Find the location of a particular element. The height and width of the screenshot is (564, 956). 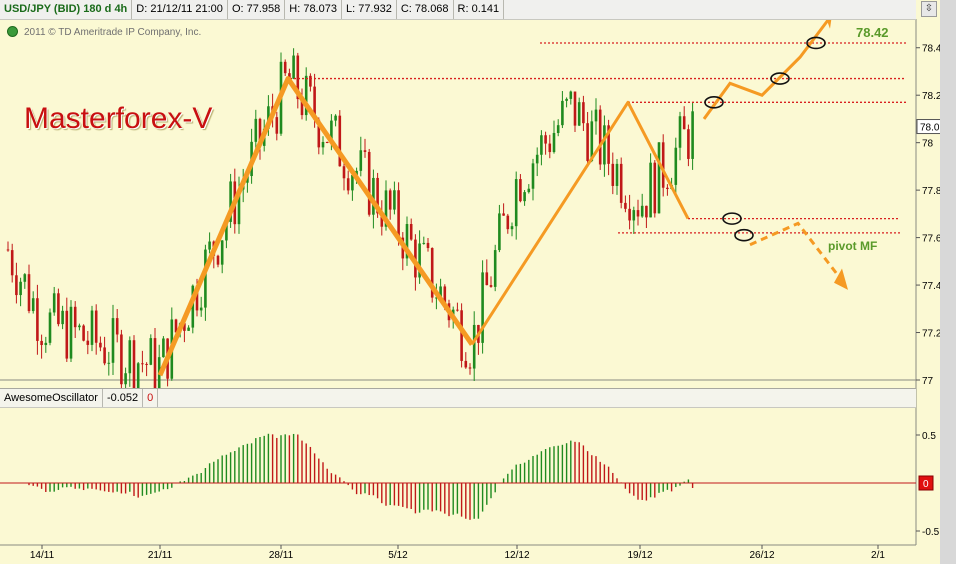

symbol-label: USD/JPY (BID) 180 d 4h is located at coordinates (66, 9).